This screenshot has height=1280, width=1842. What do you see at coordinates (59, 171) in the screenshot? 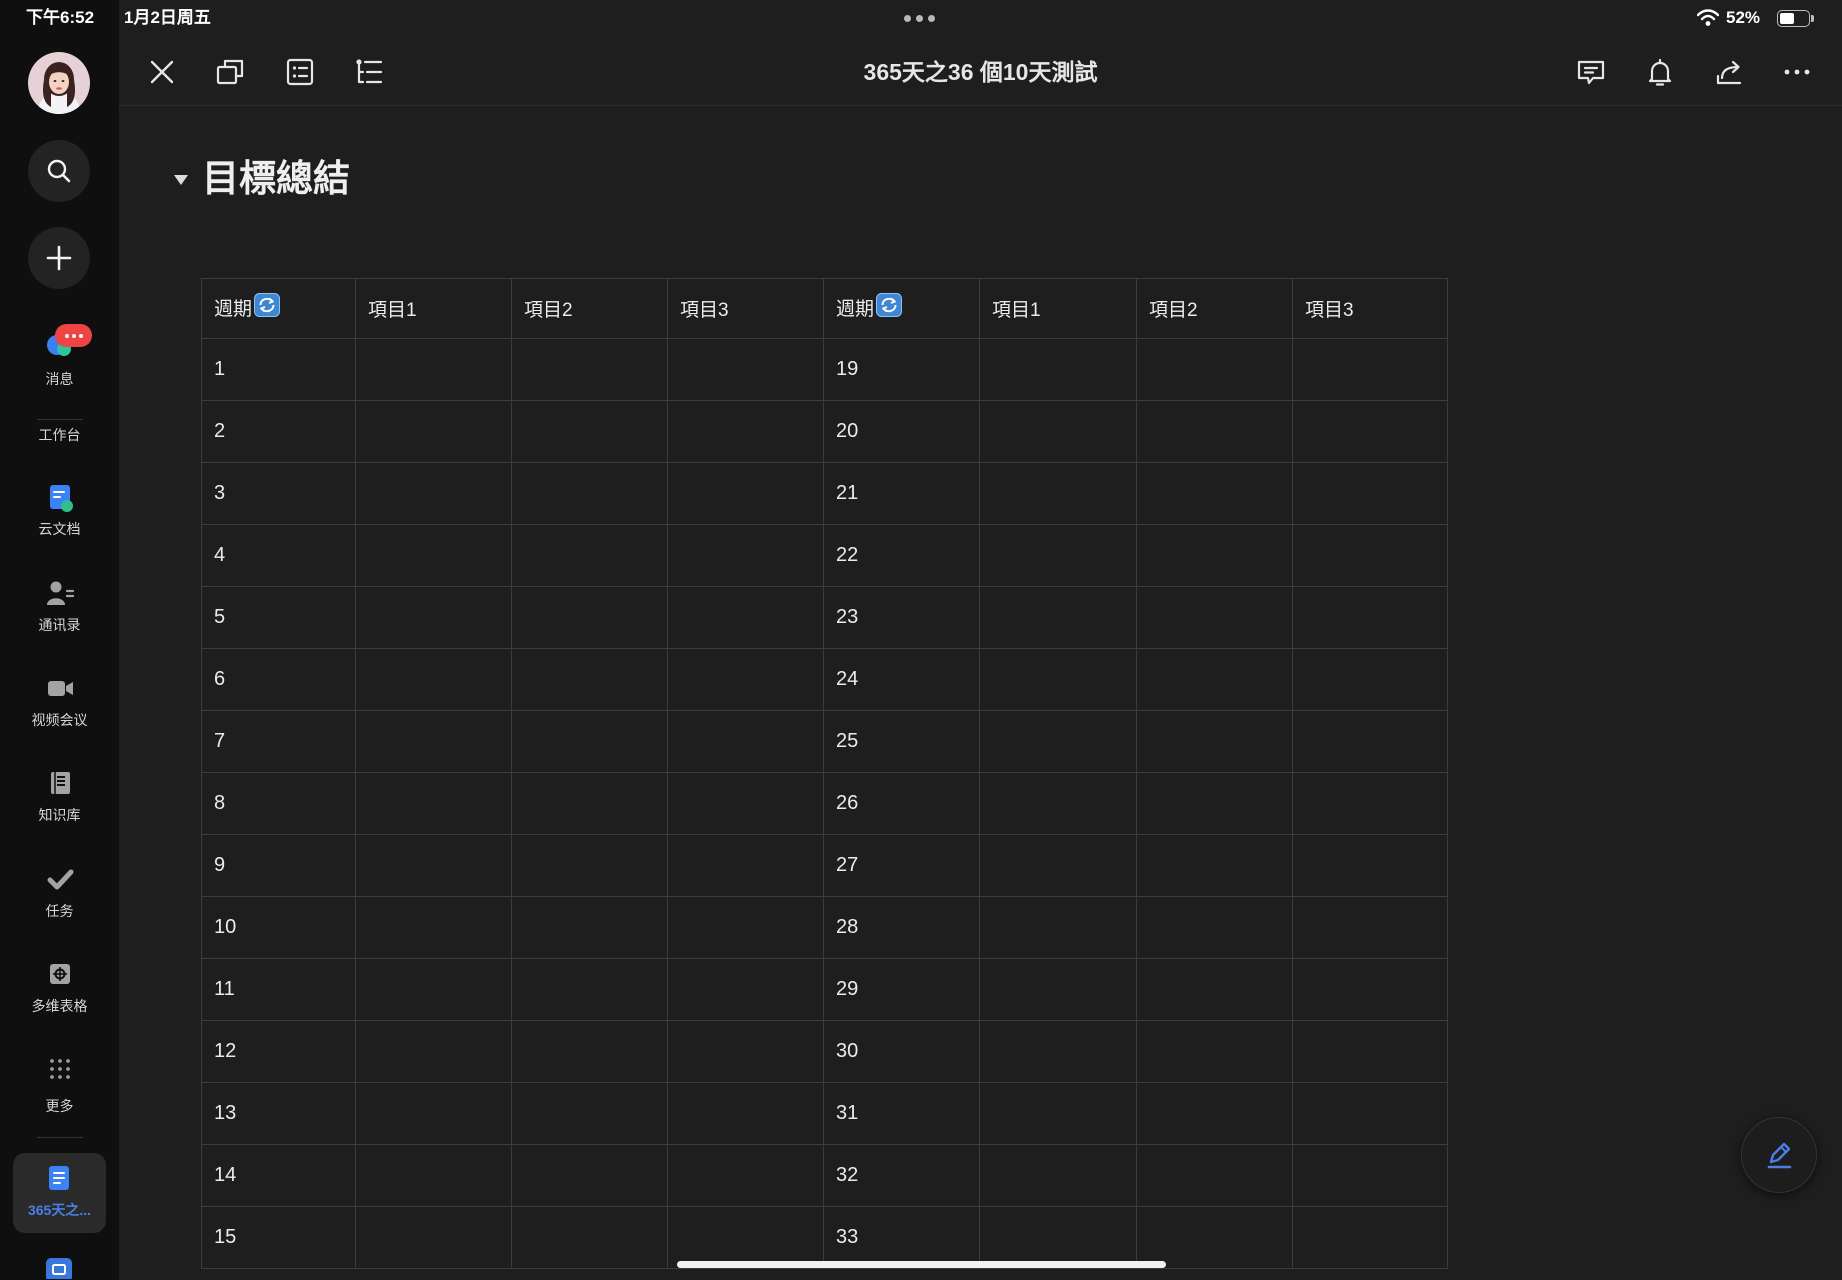
I see `search-button` at bounding box center [59, 171].